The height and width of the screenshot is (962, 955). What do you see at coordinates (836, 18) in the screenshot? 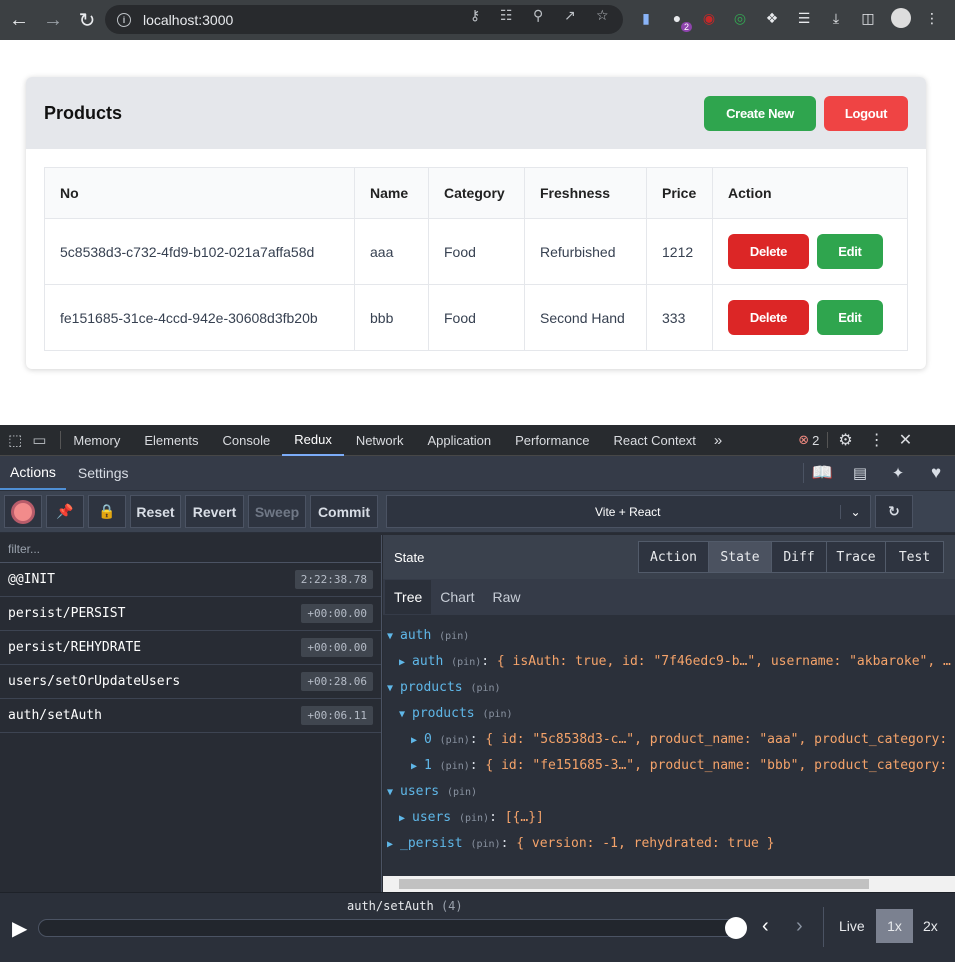
I see `download-icon: ⤓` at bounding box center [836, 18].